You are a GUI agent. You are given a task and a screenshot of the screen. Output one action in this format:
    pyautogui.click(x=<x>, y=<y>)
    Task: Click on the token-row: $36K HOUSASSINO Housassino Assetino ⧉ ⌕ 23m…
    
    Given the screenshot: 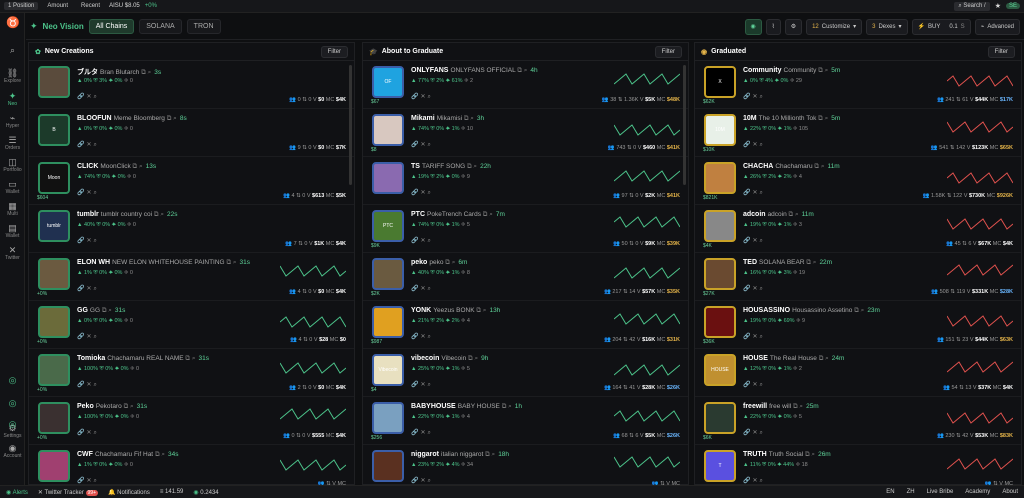 What is the action you would take?
    pyautogui.click(x=858, y=325)
    